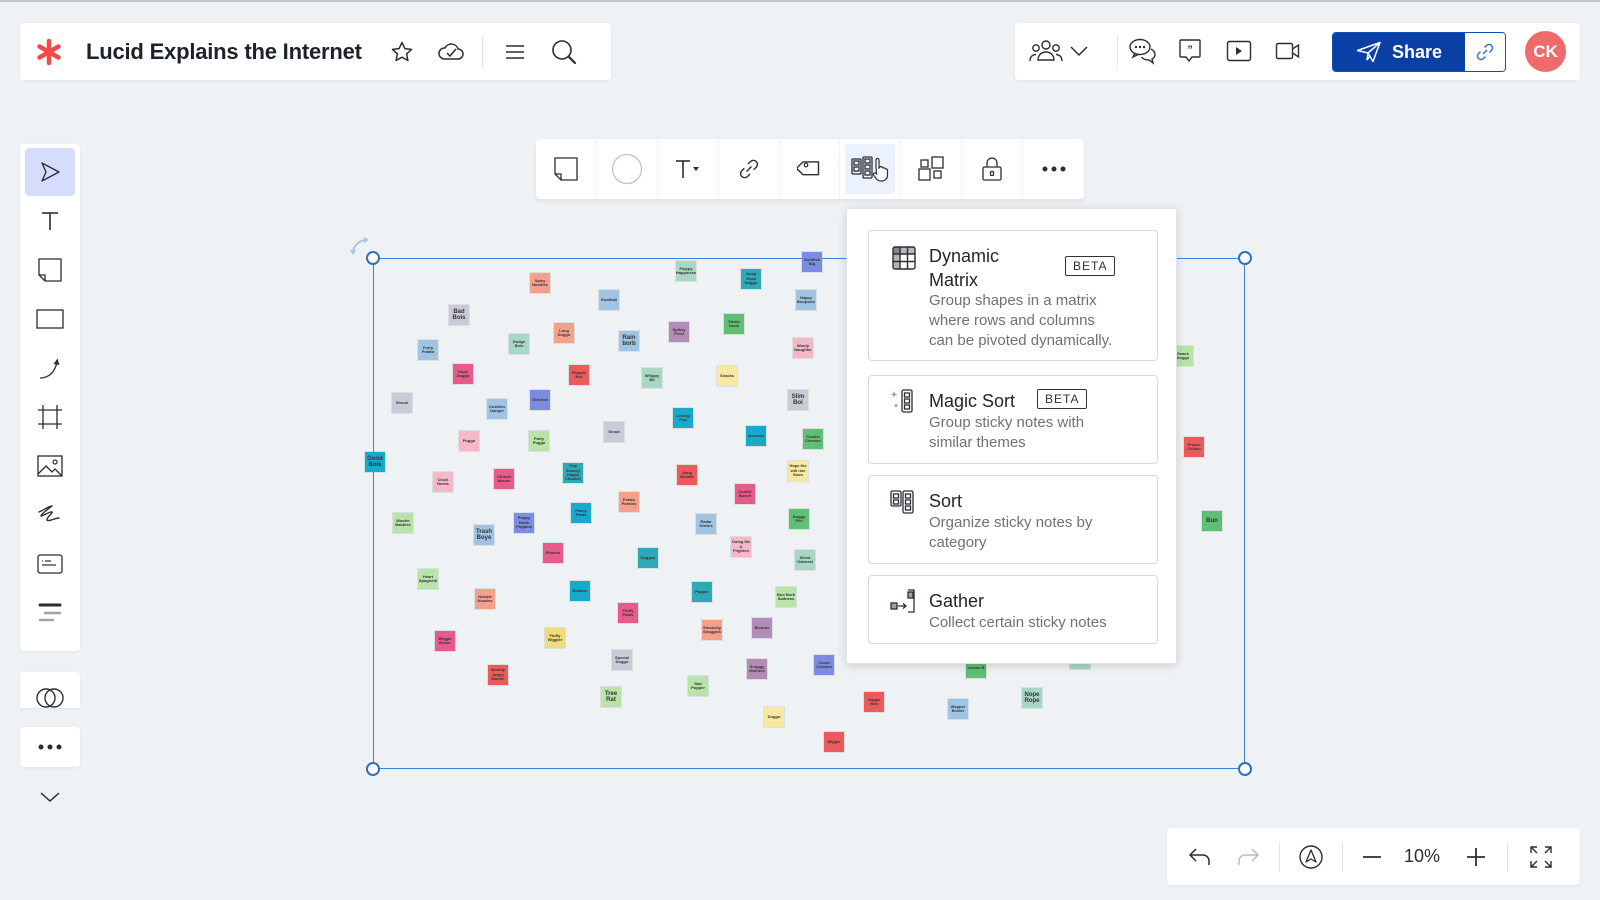  I want to click on menu-item-desc: Organize sticky notes by, so click(1011, 522).